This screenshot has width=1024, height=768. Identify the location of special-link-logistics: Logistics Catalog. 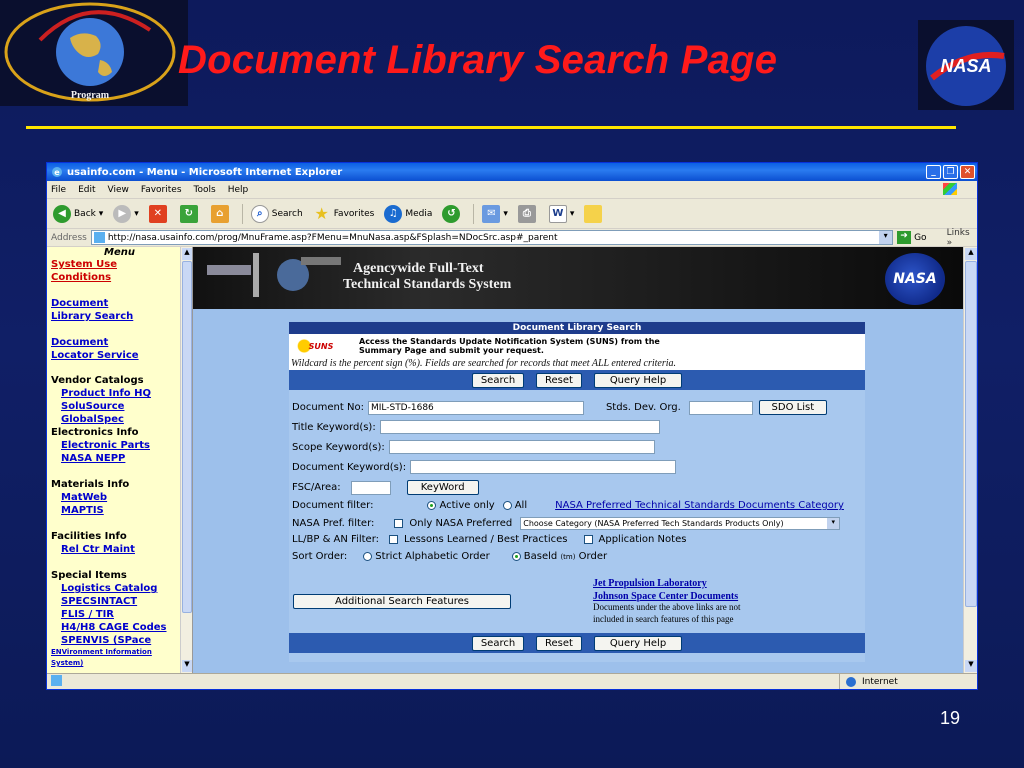
(109, 588).